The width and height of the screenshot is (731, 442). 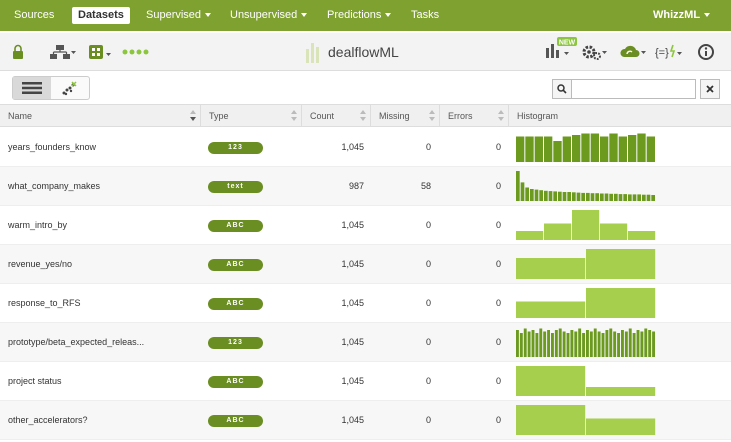 What do you see at coordinates (70, 88) in the screenshot?
I see `scatter-view-button` at bounding box center [70, 88].